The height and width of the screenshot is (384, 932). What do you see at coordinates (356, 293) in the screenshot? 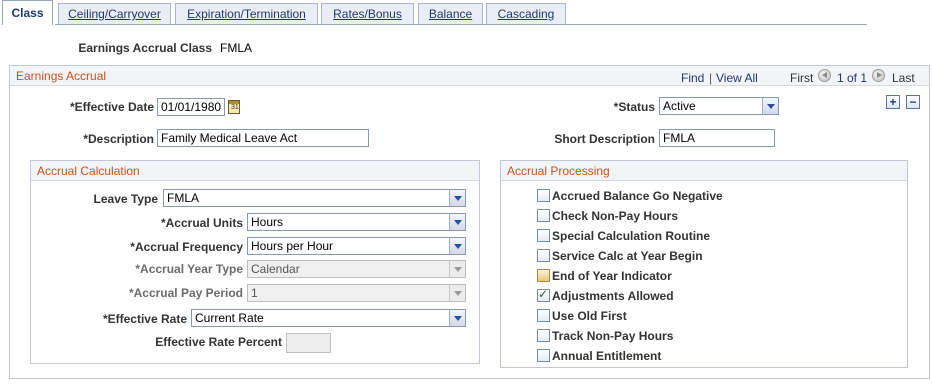
I see `accrual-pay-period-select: 1` at bounding box center [356, 293].